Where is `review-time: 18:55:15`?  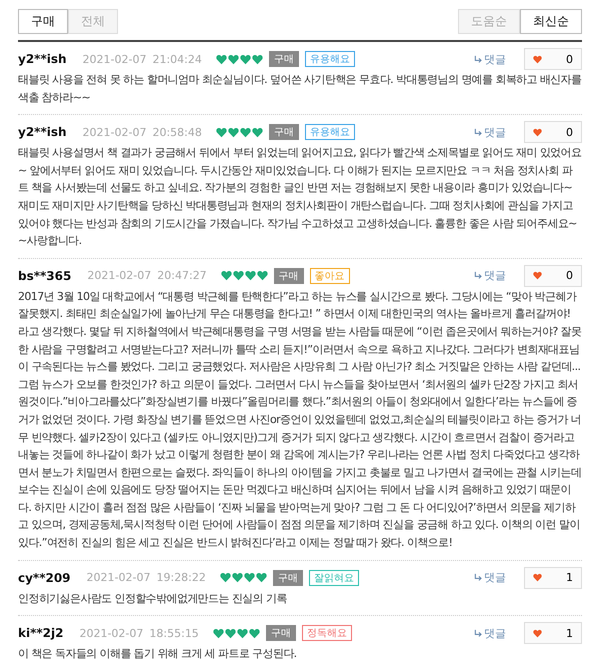 review-time: 18:55:15 is located at coordinates (174, 633).